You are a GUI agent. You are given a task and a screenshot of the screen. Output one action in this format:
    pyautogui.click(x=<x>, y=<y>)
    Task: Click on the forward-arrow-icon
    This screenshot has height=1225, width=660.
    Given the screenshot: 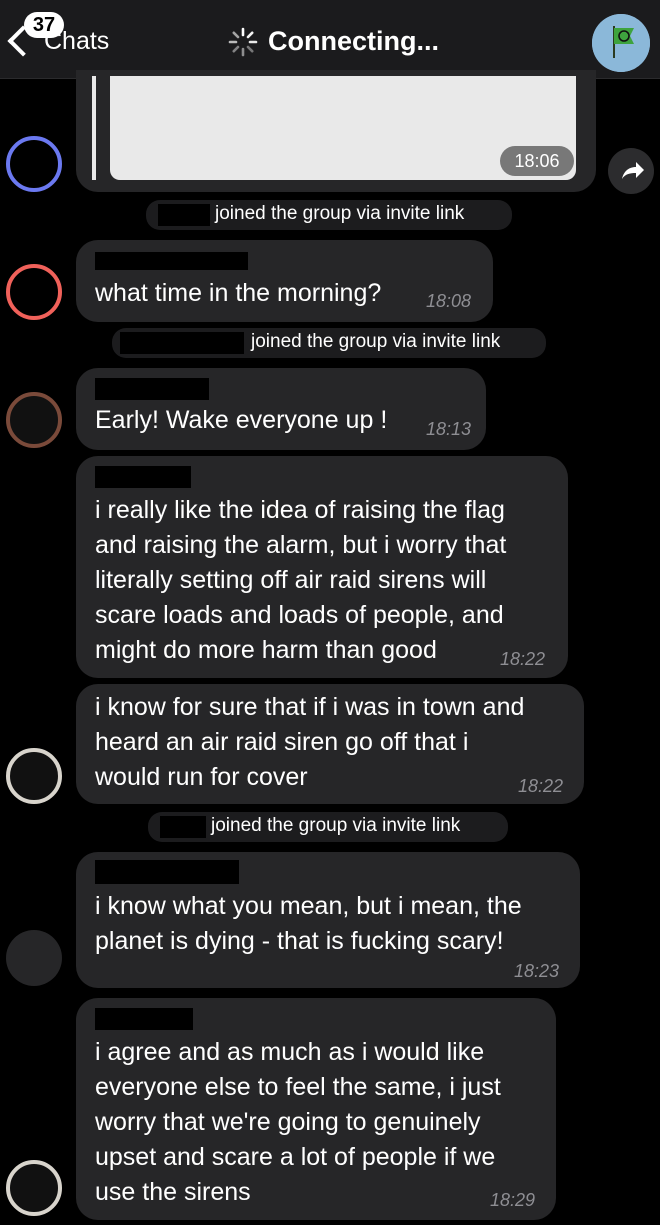 What is the action you would take?
    pyautogui.click(x=633, y=170)
    